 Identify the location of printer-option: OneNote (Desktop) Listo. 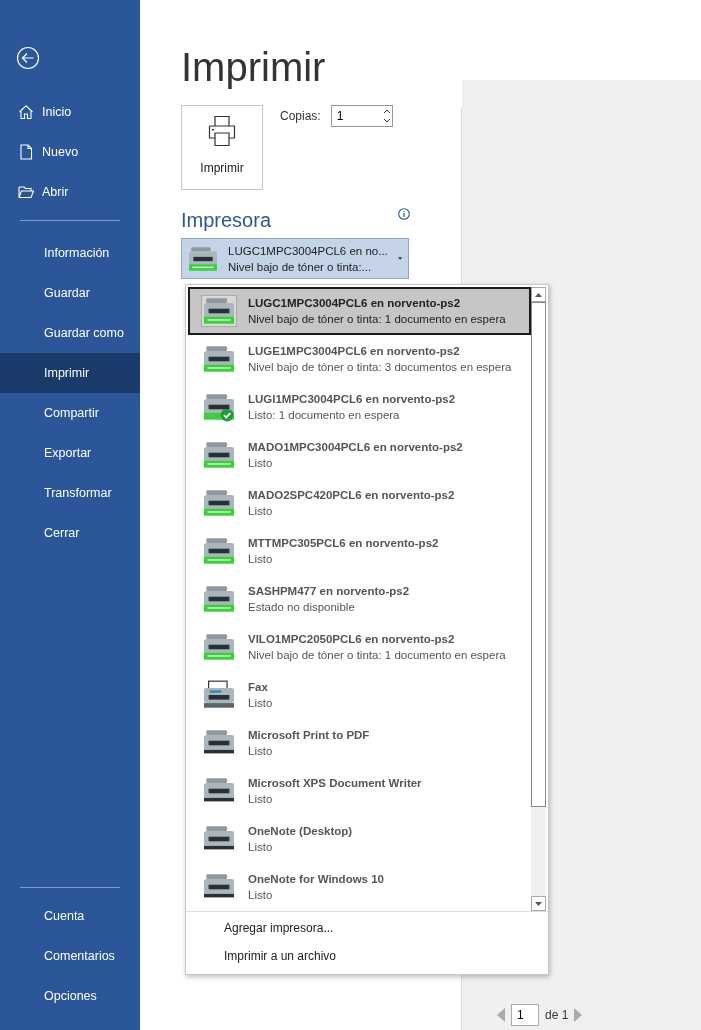
(359, 839).